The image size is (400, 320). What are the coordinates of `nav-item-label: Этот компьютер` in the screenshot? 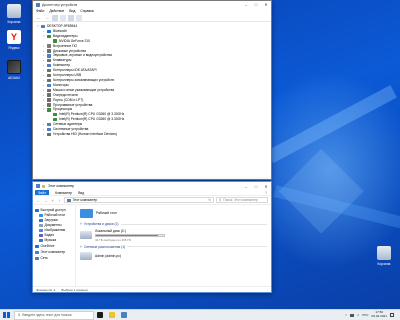 It's located at (53, 252).